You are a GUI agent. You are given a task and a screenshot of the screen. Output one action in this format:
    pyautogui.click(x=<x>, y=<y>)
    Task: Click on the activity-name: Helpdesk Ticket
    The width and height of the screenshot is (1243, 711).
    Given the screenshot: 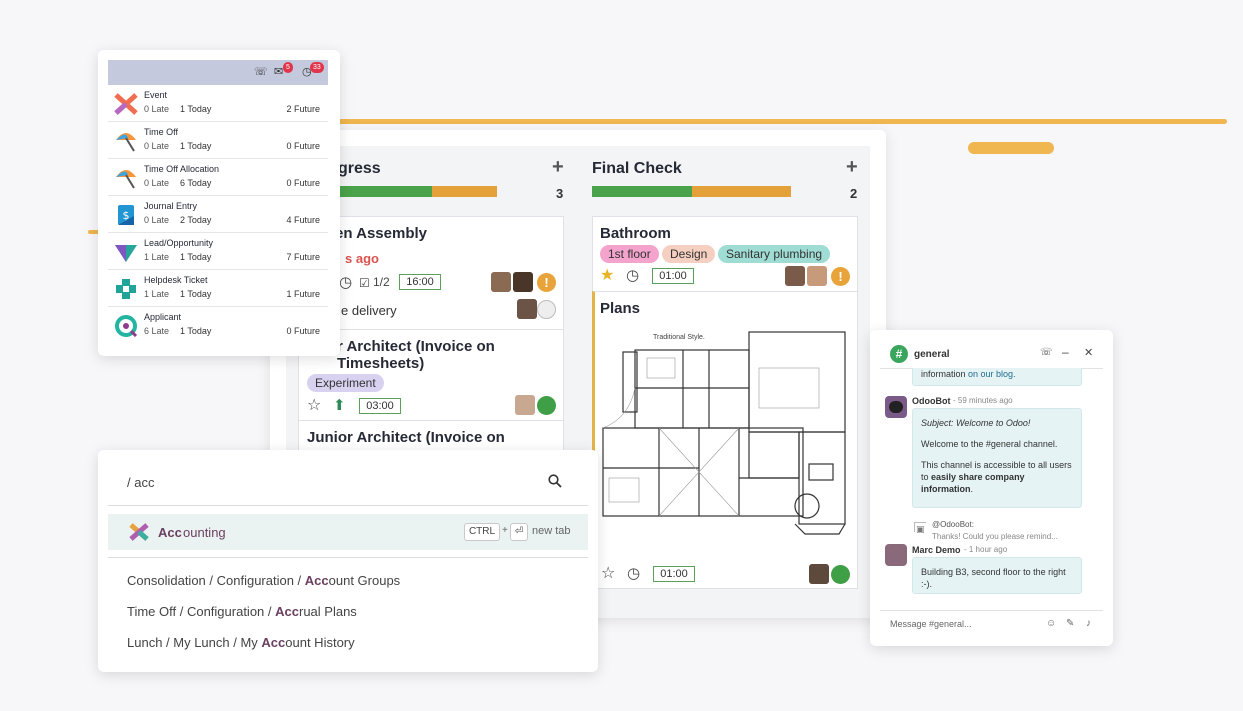 What is the action you would take?
    pyautogui.click(x=176, y=280)
    